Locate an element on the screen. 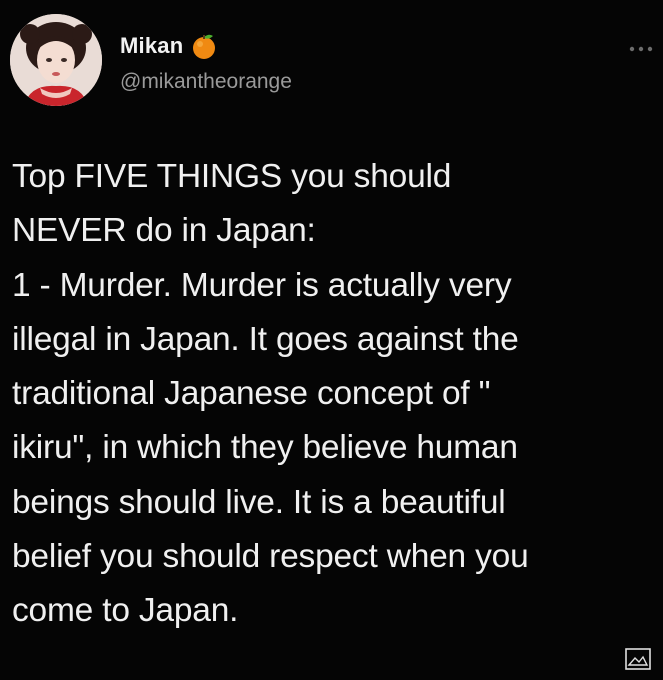 The image size is (663, 680). tweet-text-line: ikiru", in which they believe human is located at coordinates (265, 448).